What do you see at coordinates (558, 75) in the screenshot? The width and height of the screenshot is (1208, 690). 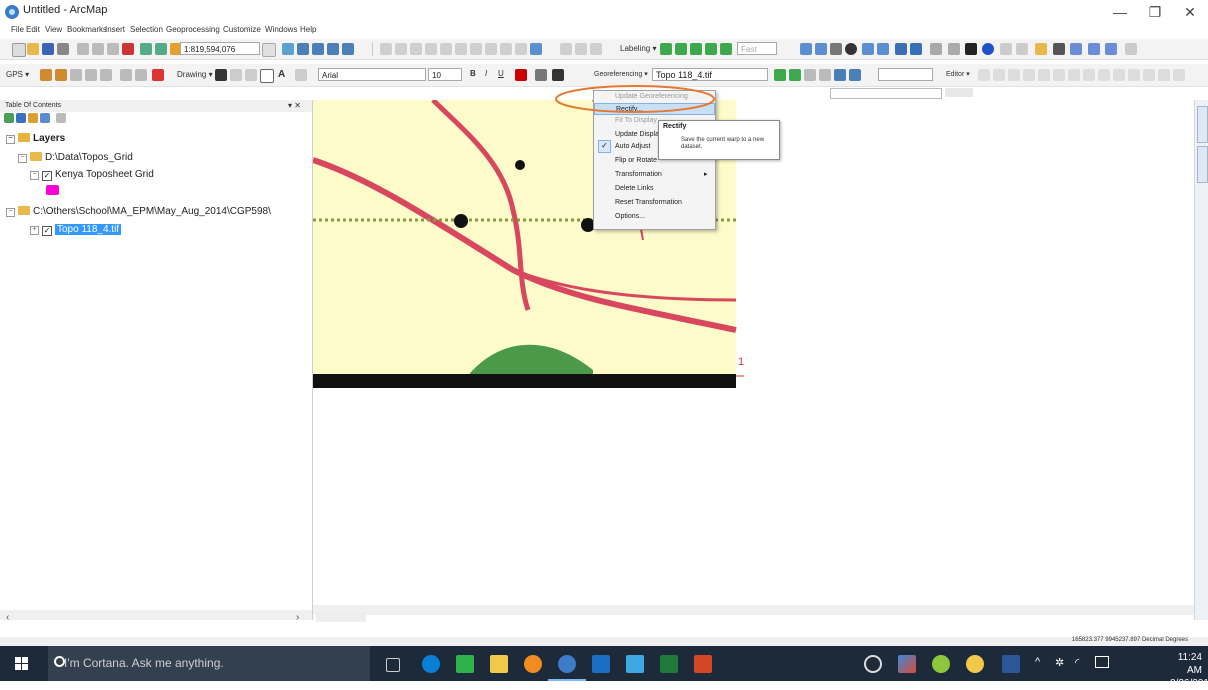 I see `line-color-icon` at bounding box center [558, 75].